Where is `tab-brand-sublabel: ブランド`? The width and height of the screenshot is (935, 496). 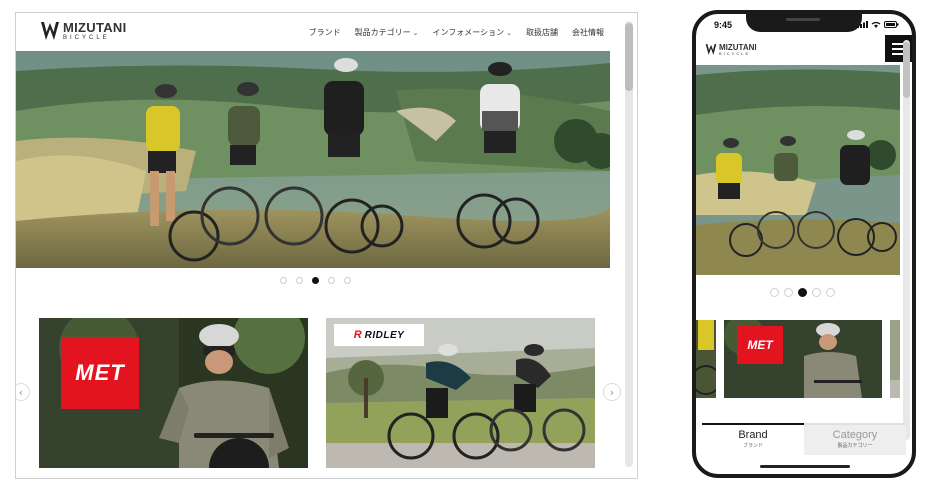 tab-brand-sublabel: ブランド is located at coordinates (752, 446).